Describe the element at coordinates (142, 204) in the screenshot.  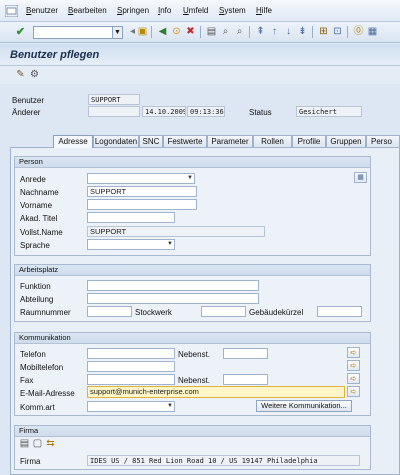
I see `vorname-field` at that location.